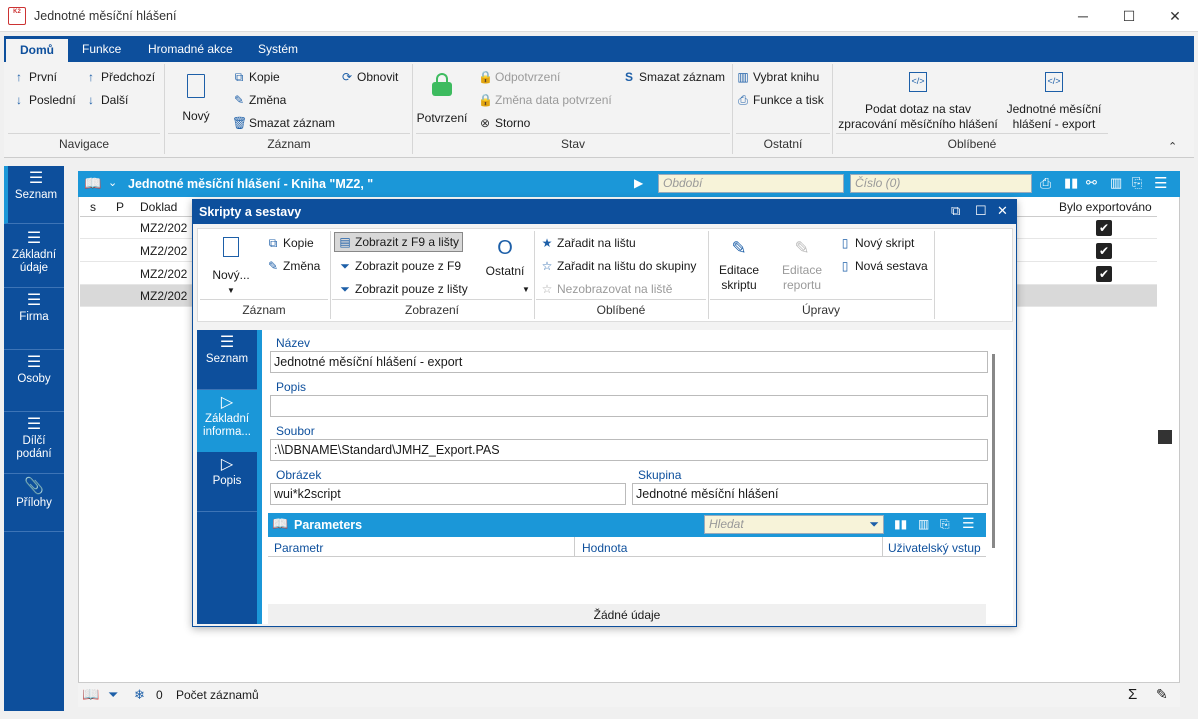  I want to click on tab-system: Systém, so click(278, 49).